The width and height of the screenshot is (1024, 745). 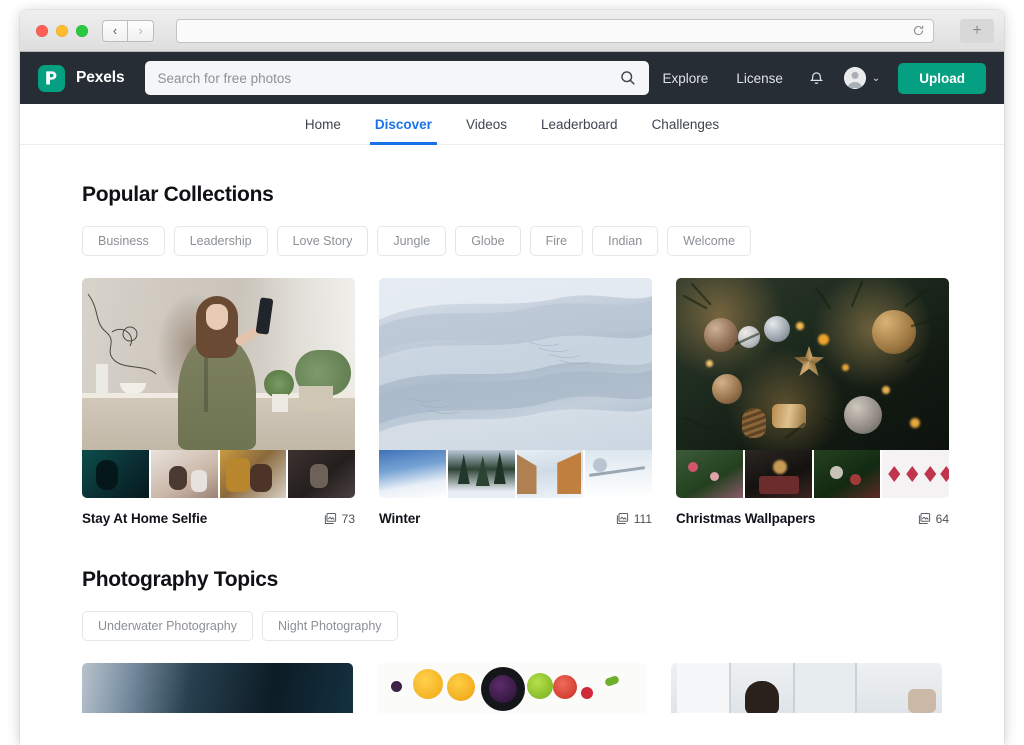 I want to click on license-link: License, so click(x=759, y=78).